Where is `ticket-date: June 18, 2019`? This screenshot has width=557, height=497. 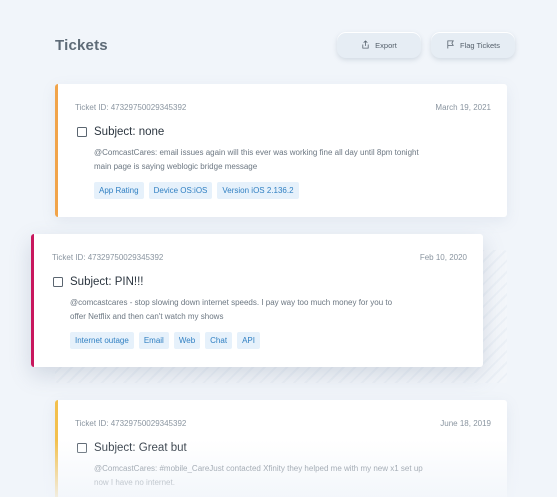
ticket-date: June 18, 2019 is located at coordinates (465, 423).